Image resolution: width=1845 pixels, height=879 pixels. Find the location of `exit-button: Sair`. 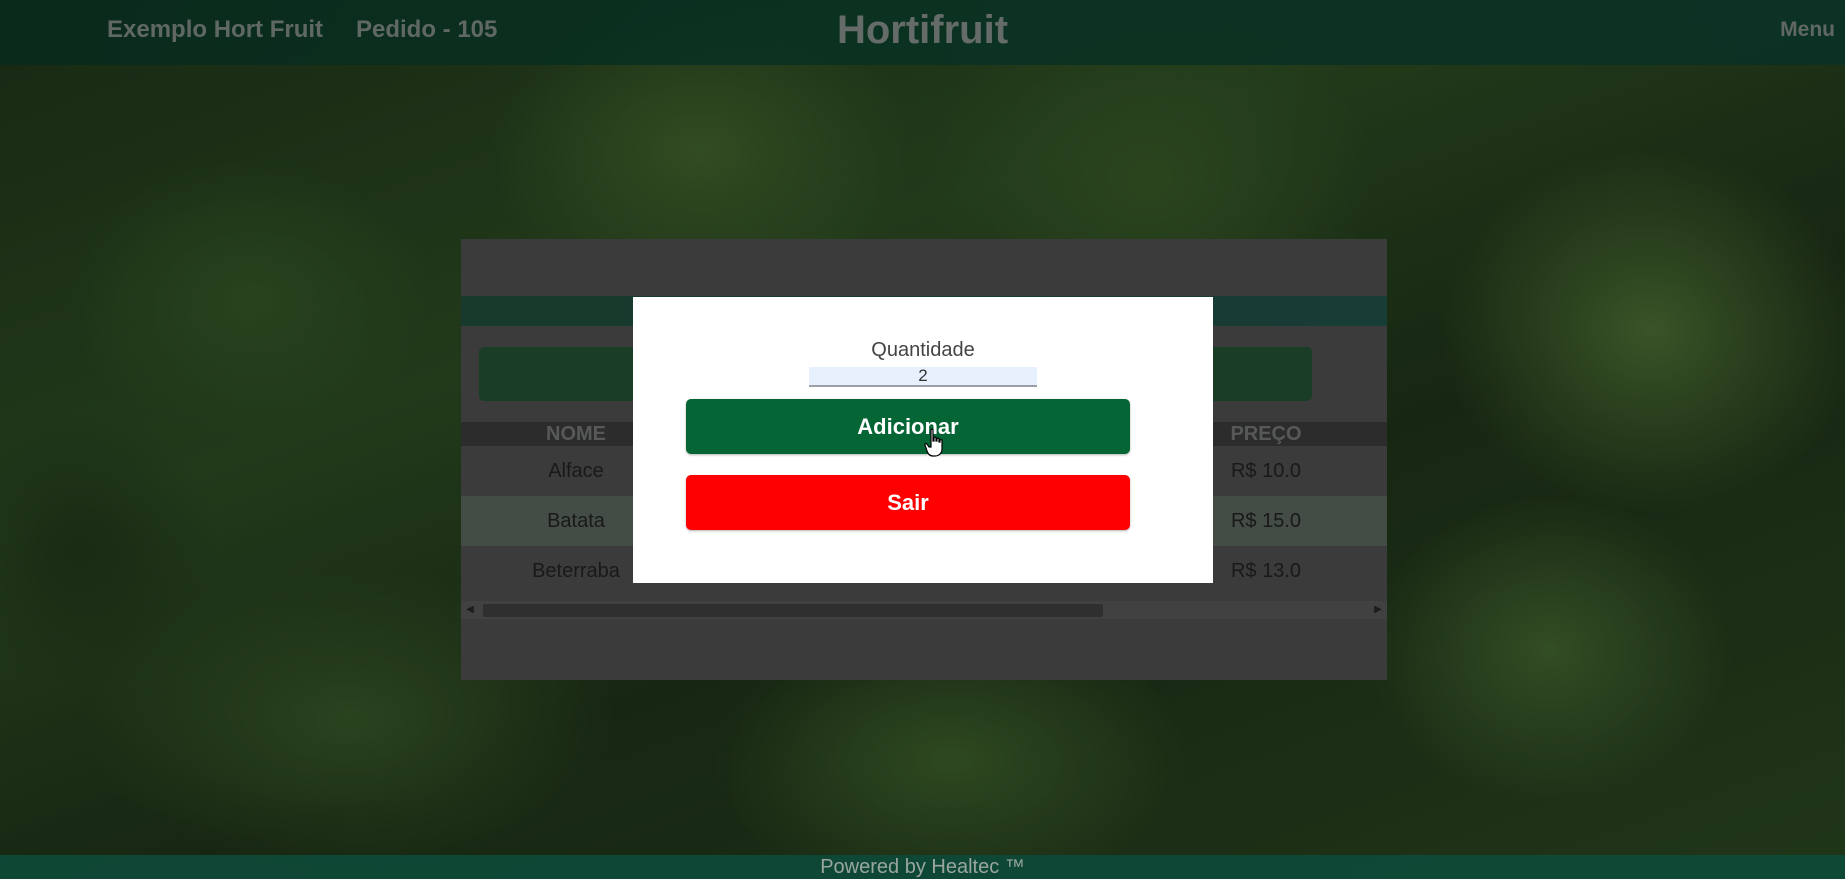

exit-button: Sair is located at coordinates (908, 502).